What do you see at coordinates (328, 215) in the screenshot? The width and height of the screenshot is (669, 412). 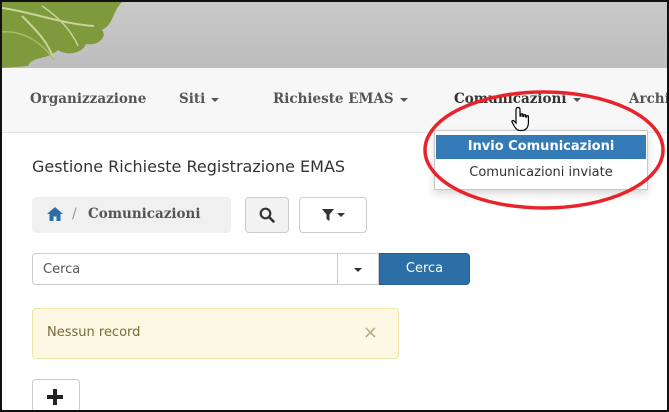 I see `filter-icon` at bounding box center [328, 215].